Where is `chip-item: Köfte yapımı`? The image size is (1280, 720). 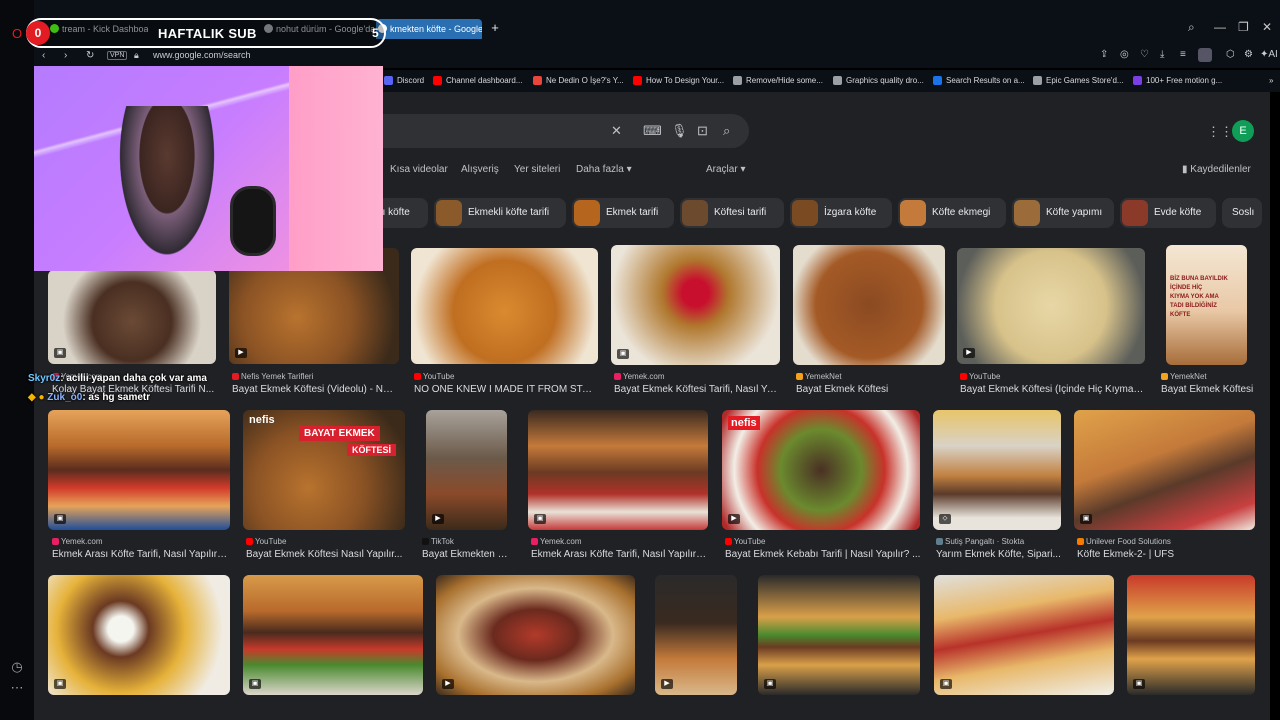
chip-item: Köfte yapımı is located at coordinates (1063, 213).